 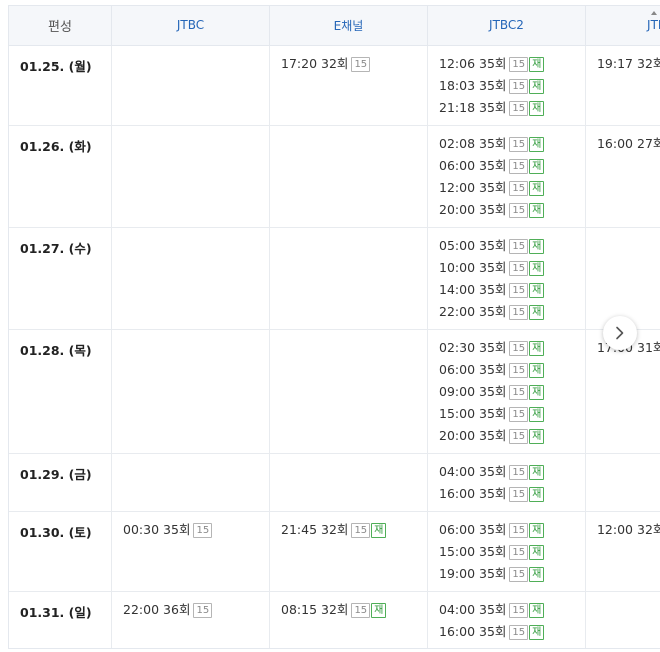 What do you see at coordinates (512, 89) in the screenshot?
I see `broadcast-entry: 18:03 35회 15 재` at bounding box center [512, 89].